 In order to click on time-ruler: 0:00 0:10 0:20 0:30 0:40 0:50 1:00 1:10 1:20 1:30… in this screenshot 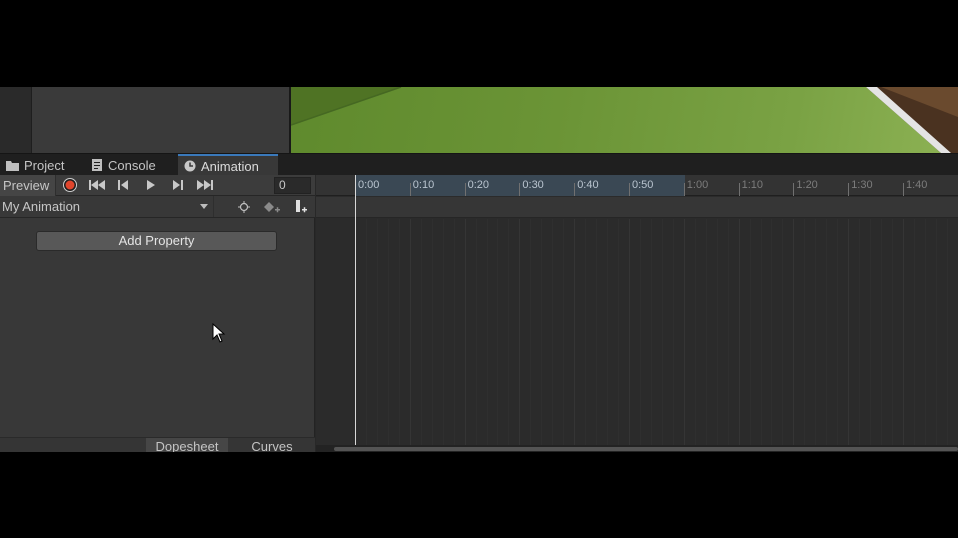, I will do `click(637, 185)`.